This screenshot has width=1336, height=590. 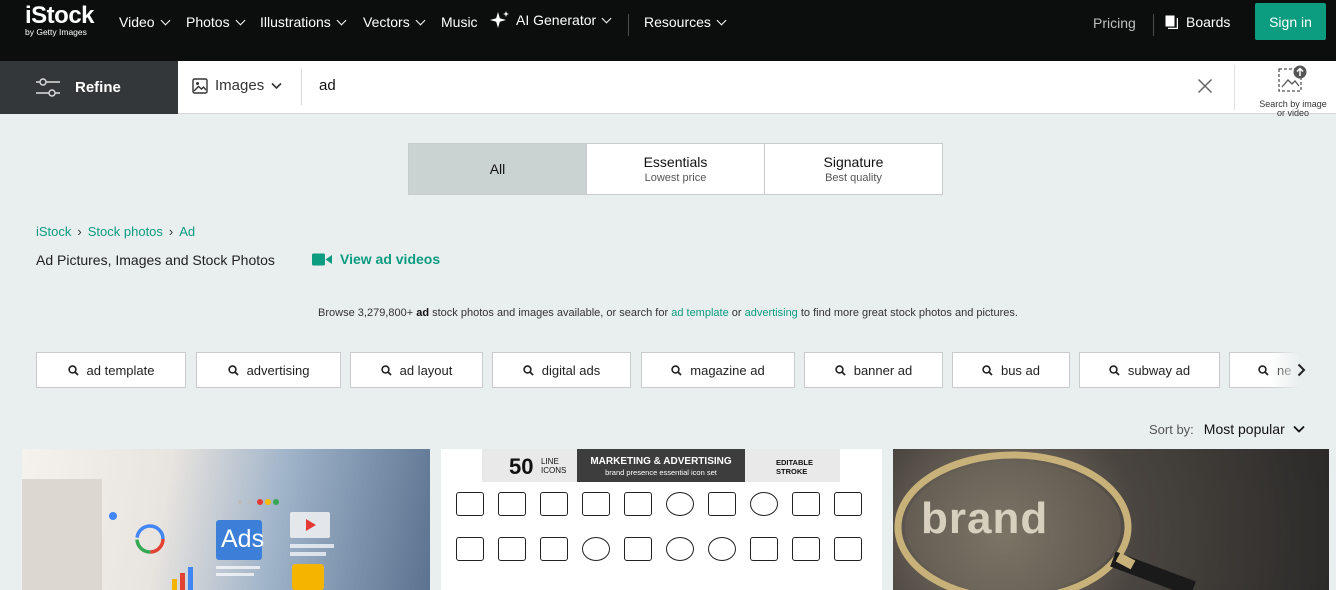 I want to click on result-thumbnail: brand, so click(x=1111, y=519).